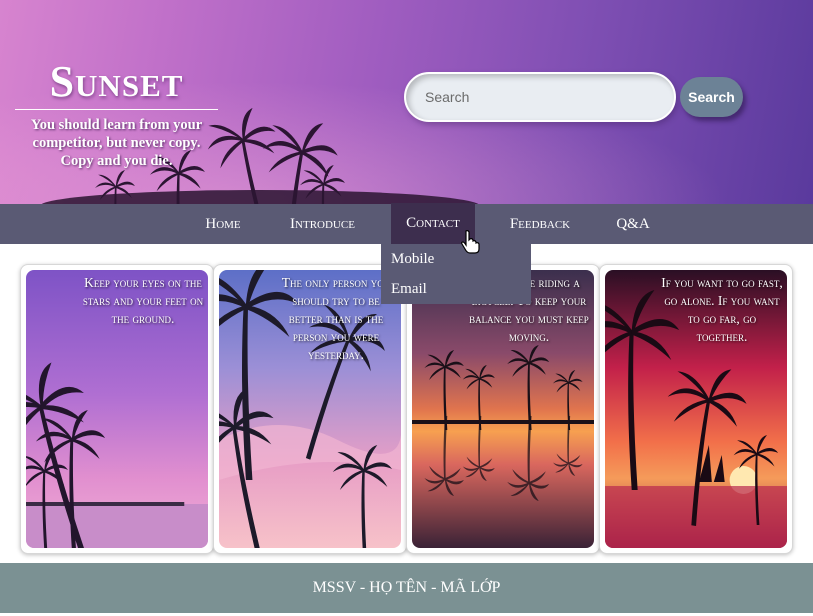 The width and height of the screenshot is (813, 616). Describe the element at coordinates (406, 223) in the screenshot. I see `main-navigation: Home Introduce Contact Feedback Q&A` at that location.